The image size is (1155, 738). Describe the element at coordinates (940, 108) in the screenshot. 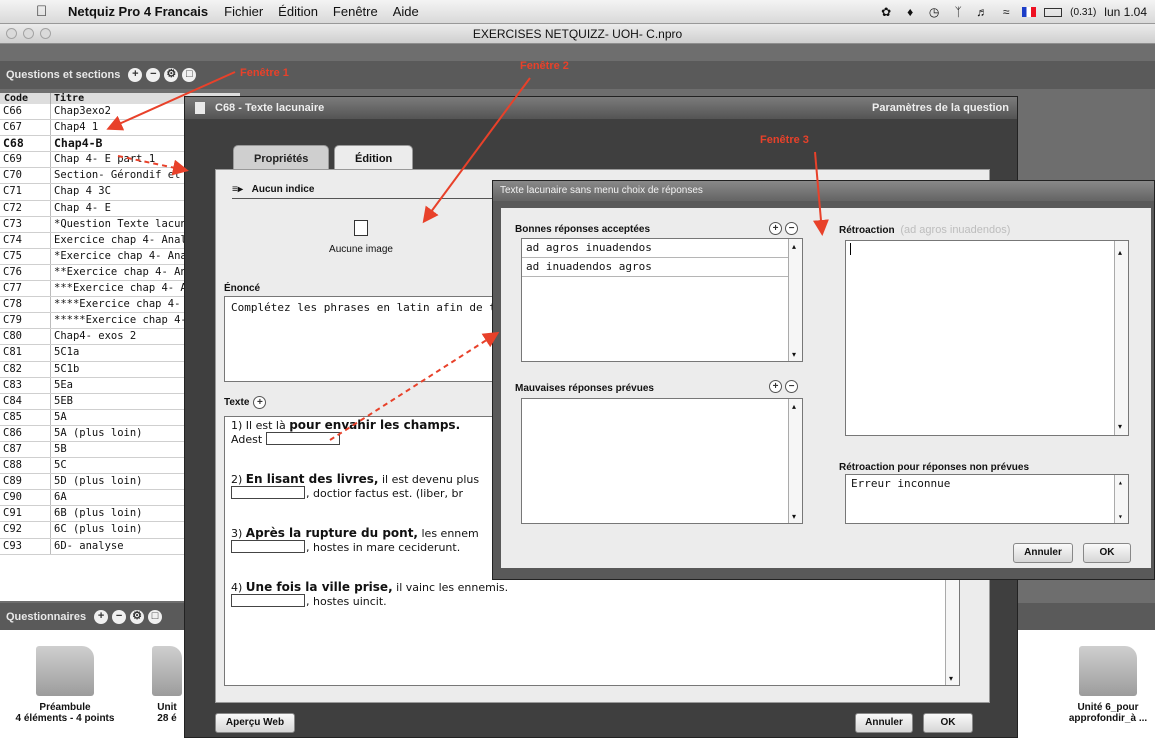

I see `question-params-label: Paramètres de la question` at that location.